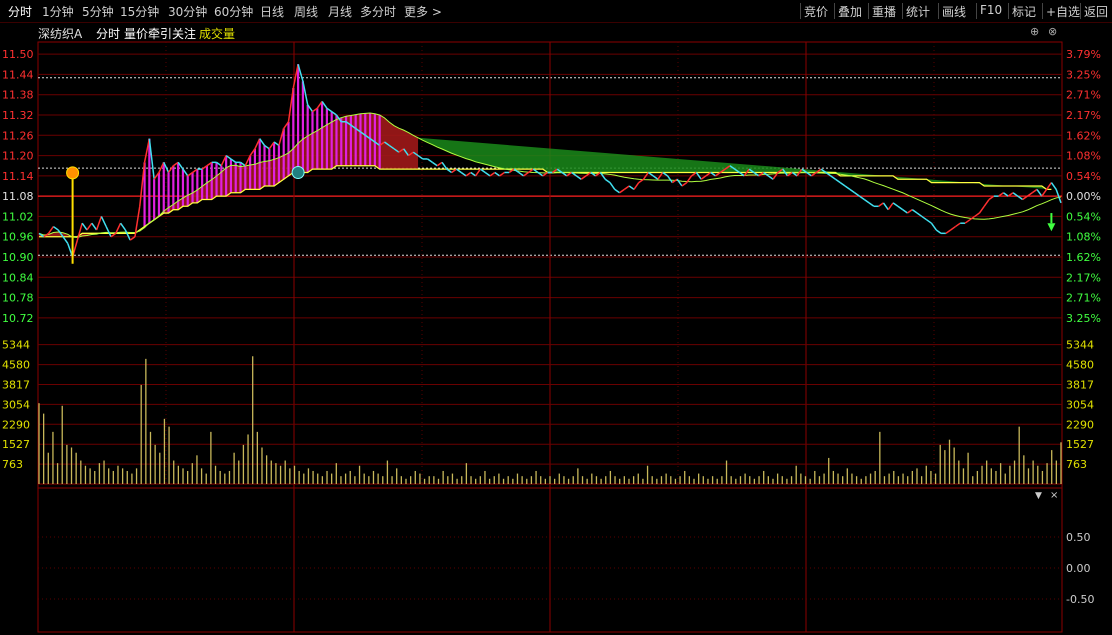 This screenshot has width=1112, height=635. I want to click on volume-tick-label-right: 763, so click(1076, 464).